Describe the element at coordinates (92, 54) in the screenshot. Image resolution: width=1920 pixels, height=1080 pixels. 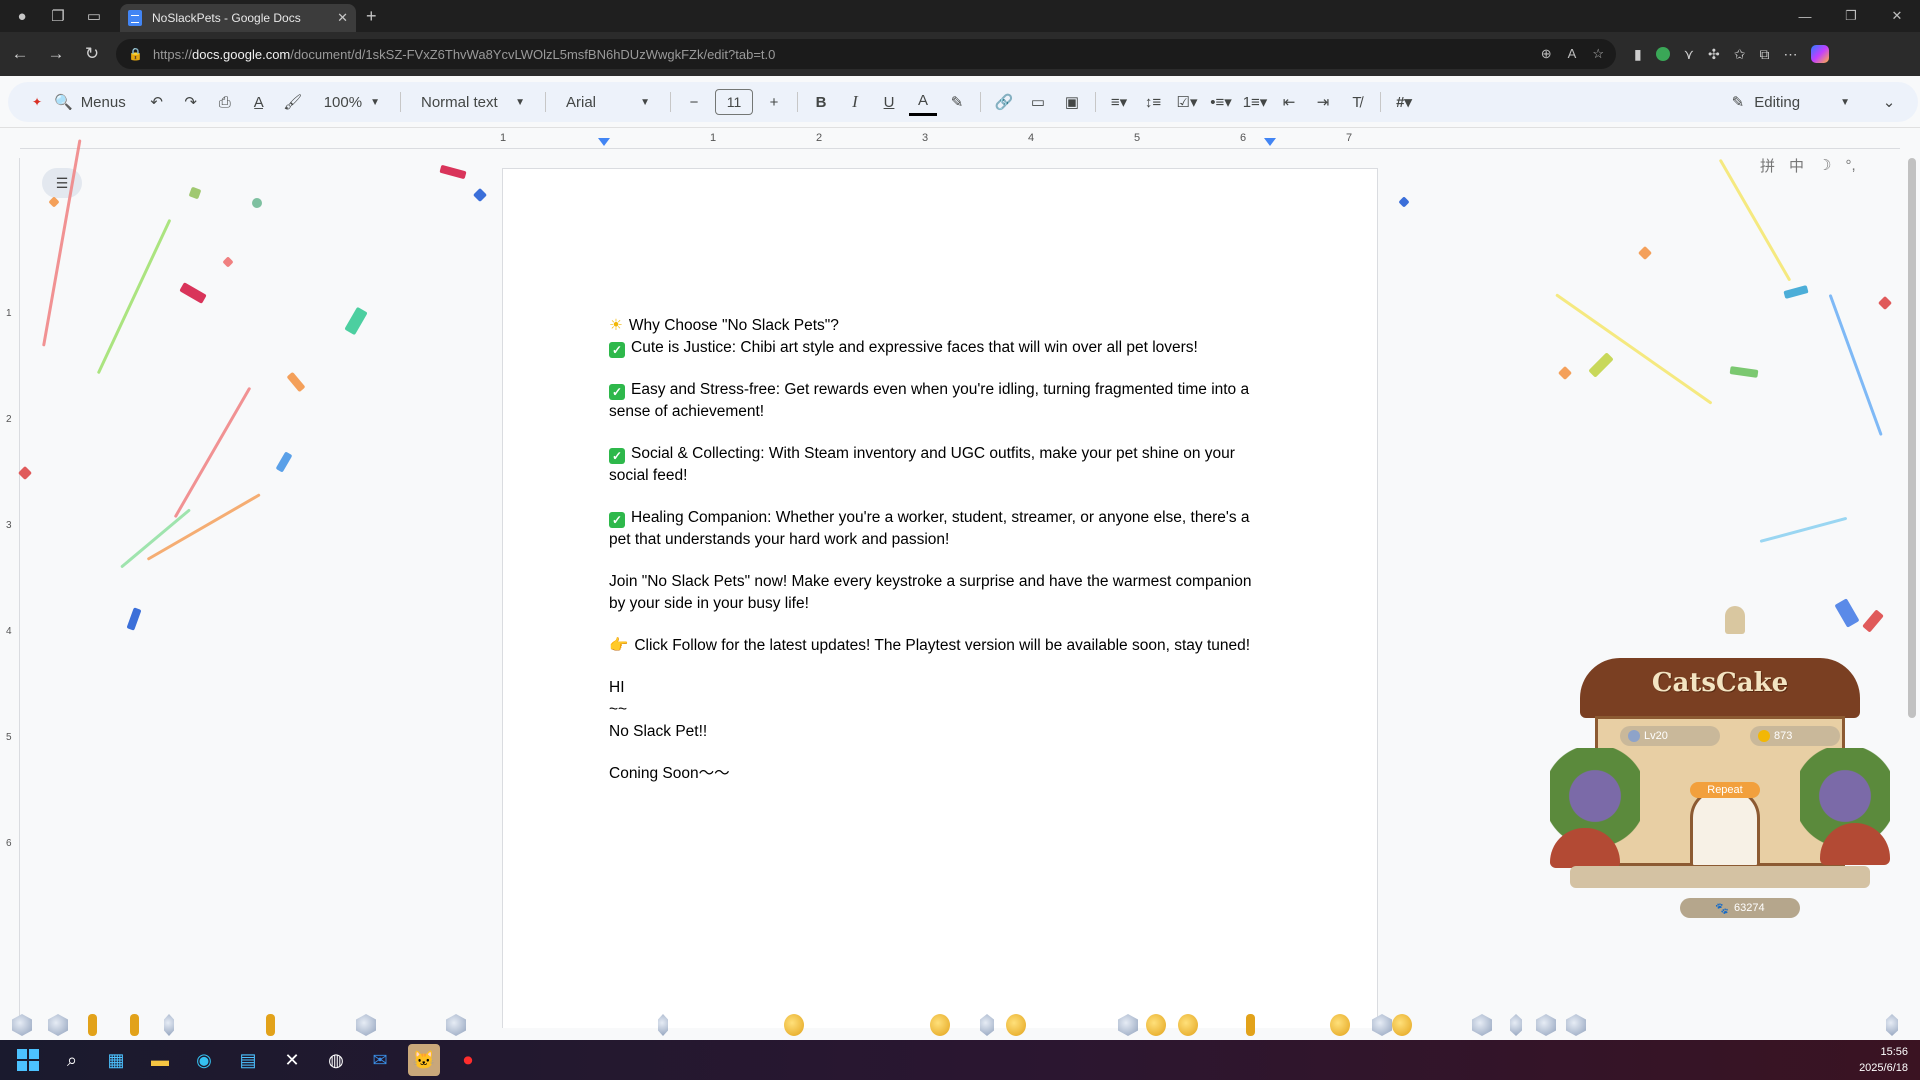
I see `reload-icon: ↻` at that location.